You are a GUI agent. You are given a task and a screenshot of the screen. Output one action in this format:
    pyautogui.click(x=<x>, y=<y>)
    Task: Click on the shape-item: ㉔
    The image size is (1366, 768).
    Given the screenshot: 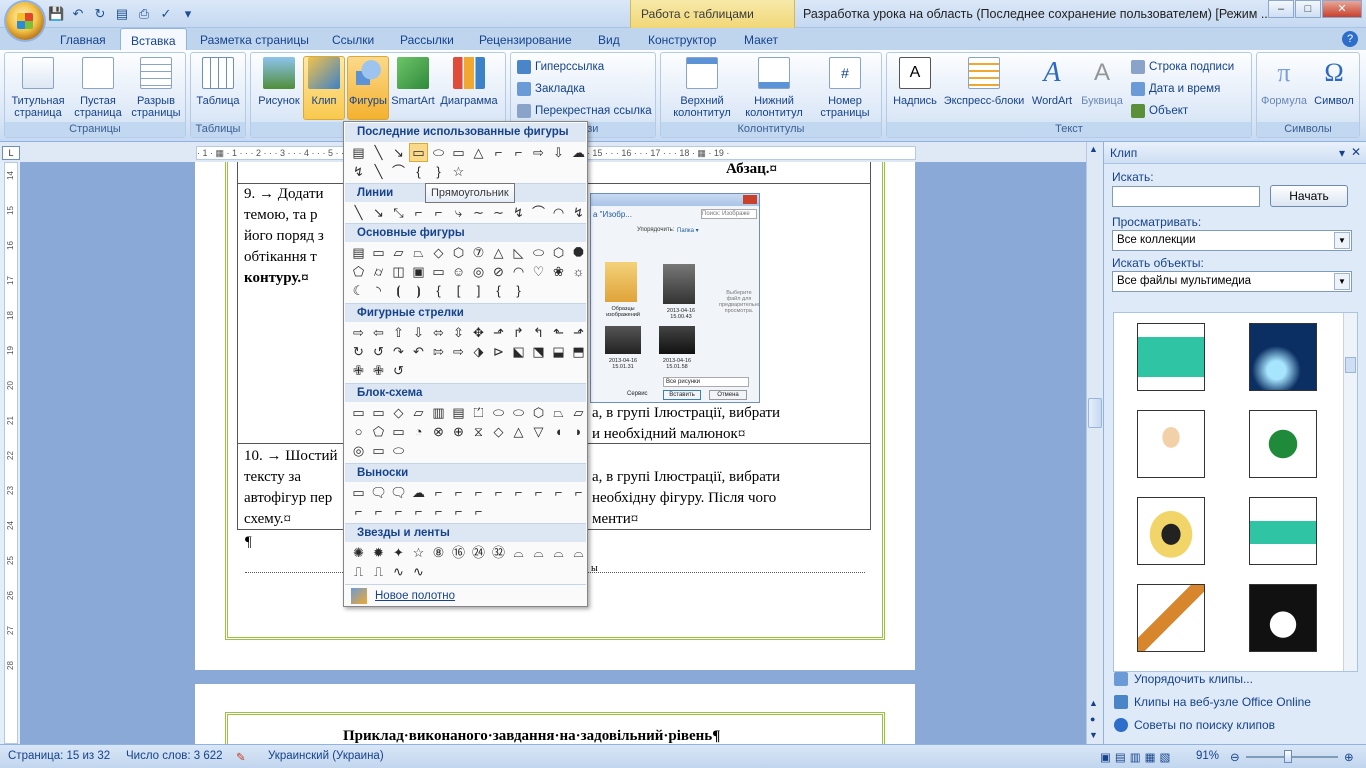 What is the action you would take?
    pyautogui.click(x=478, y=552)
    